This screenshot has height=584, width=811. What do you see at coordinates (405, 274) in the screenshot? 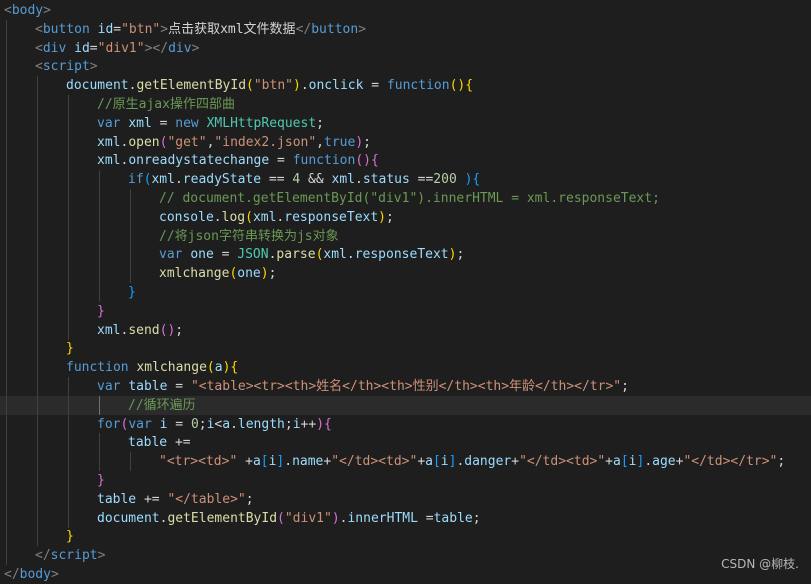
I see `code-line: xmlchange(one);` at bounding box center [405, 274].